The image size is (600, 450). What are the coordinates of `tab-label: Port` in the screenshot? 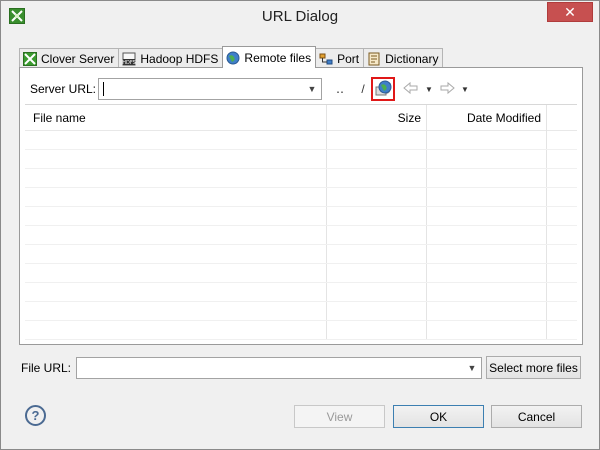 It's located at (348, 58).